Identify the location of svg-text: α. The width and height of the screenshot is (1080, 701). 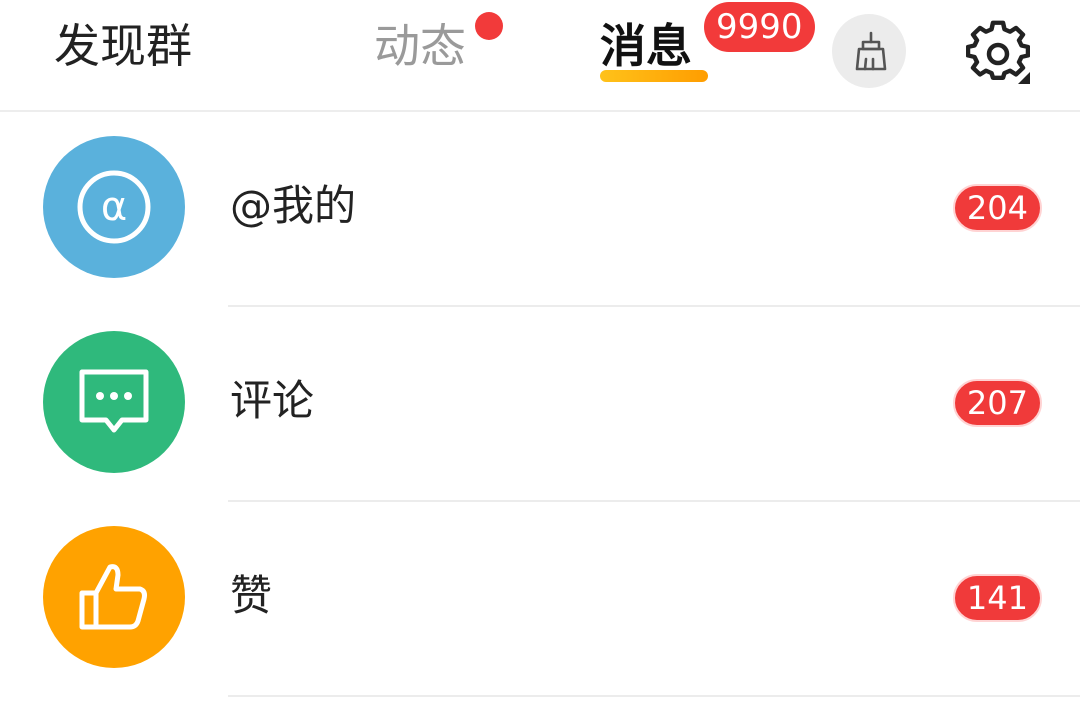
(114, 207).